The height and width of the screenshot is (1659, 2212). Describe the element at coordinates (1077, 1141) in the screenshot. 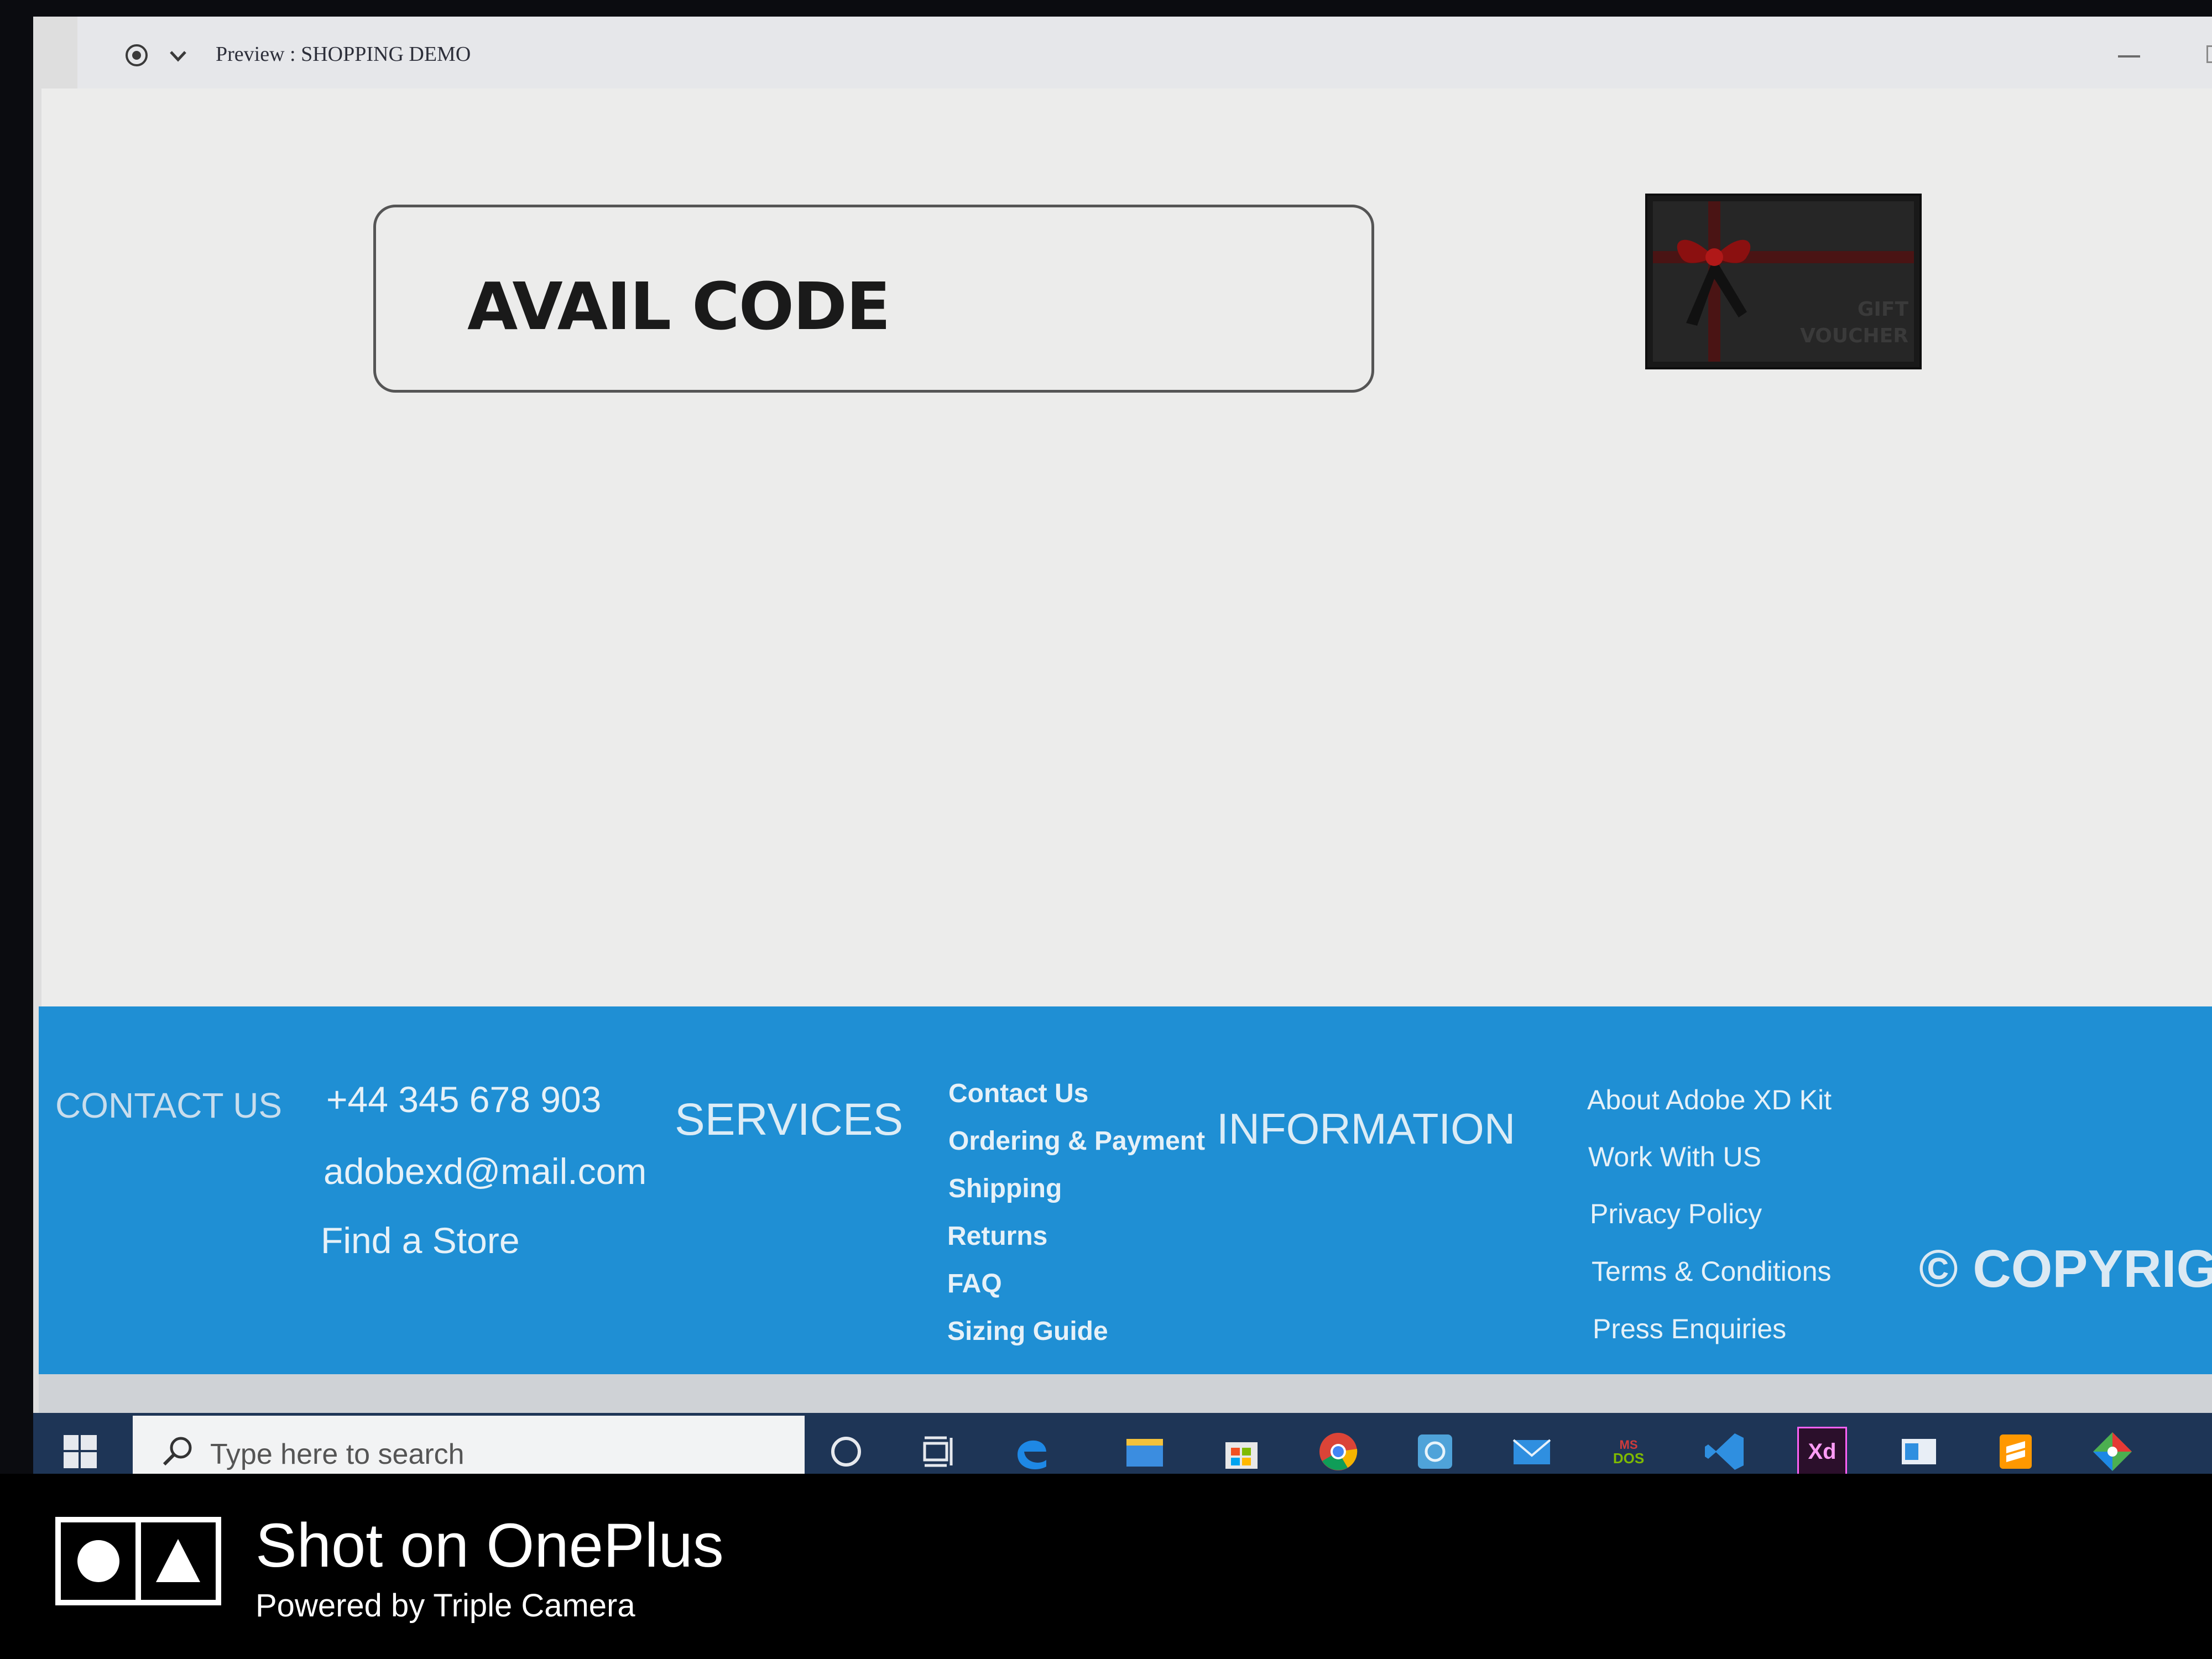

I see `services-link-ordering-payment: Ordering & Payment` at that location.